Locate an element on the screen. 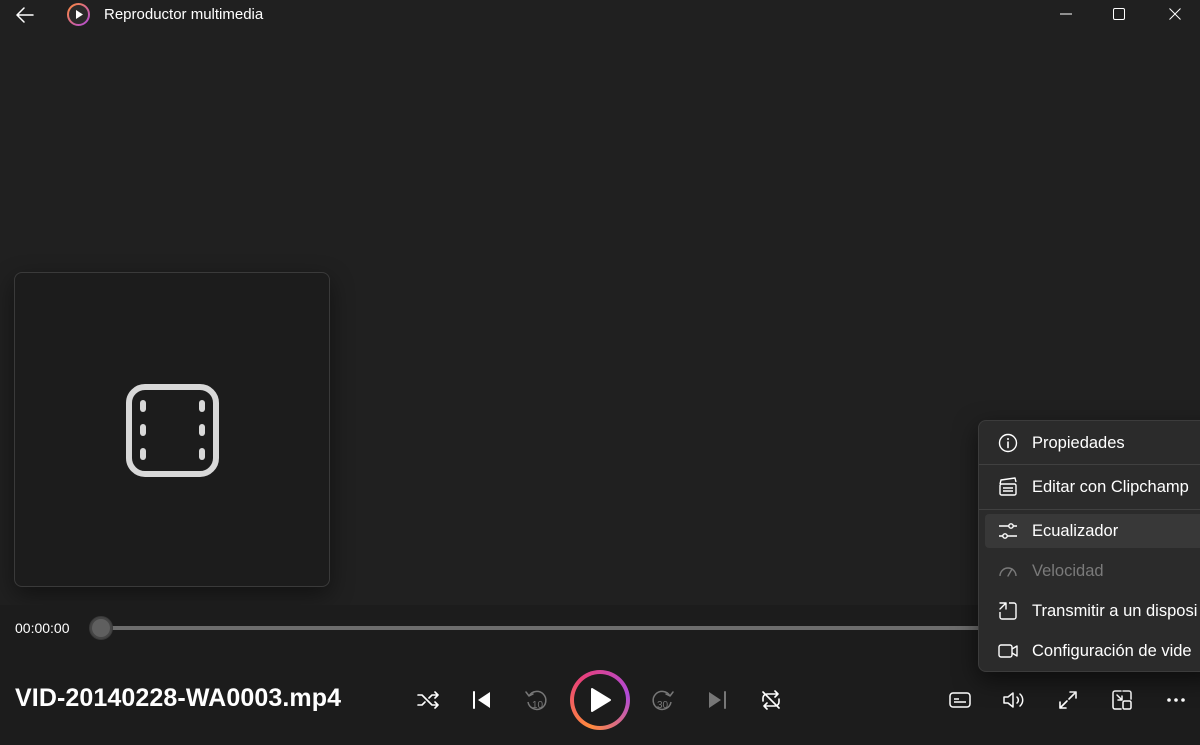 The image size is (1200, 745). maximize-button is located at coordinates (1119, 14).